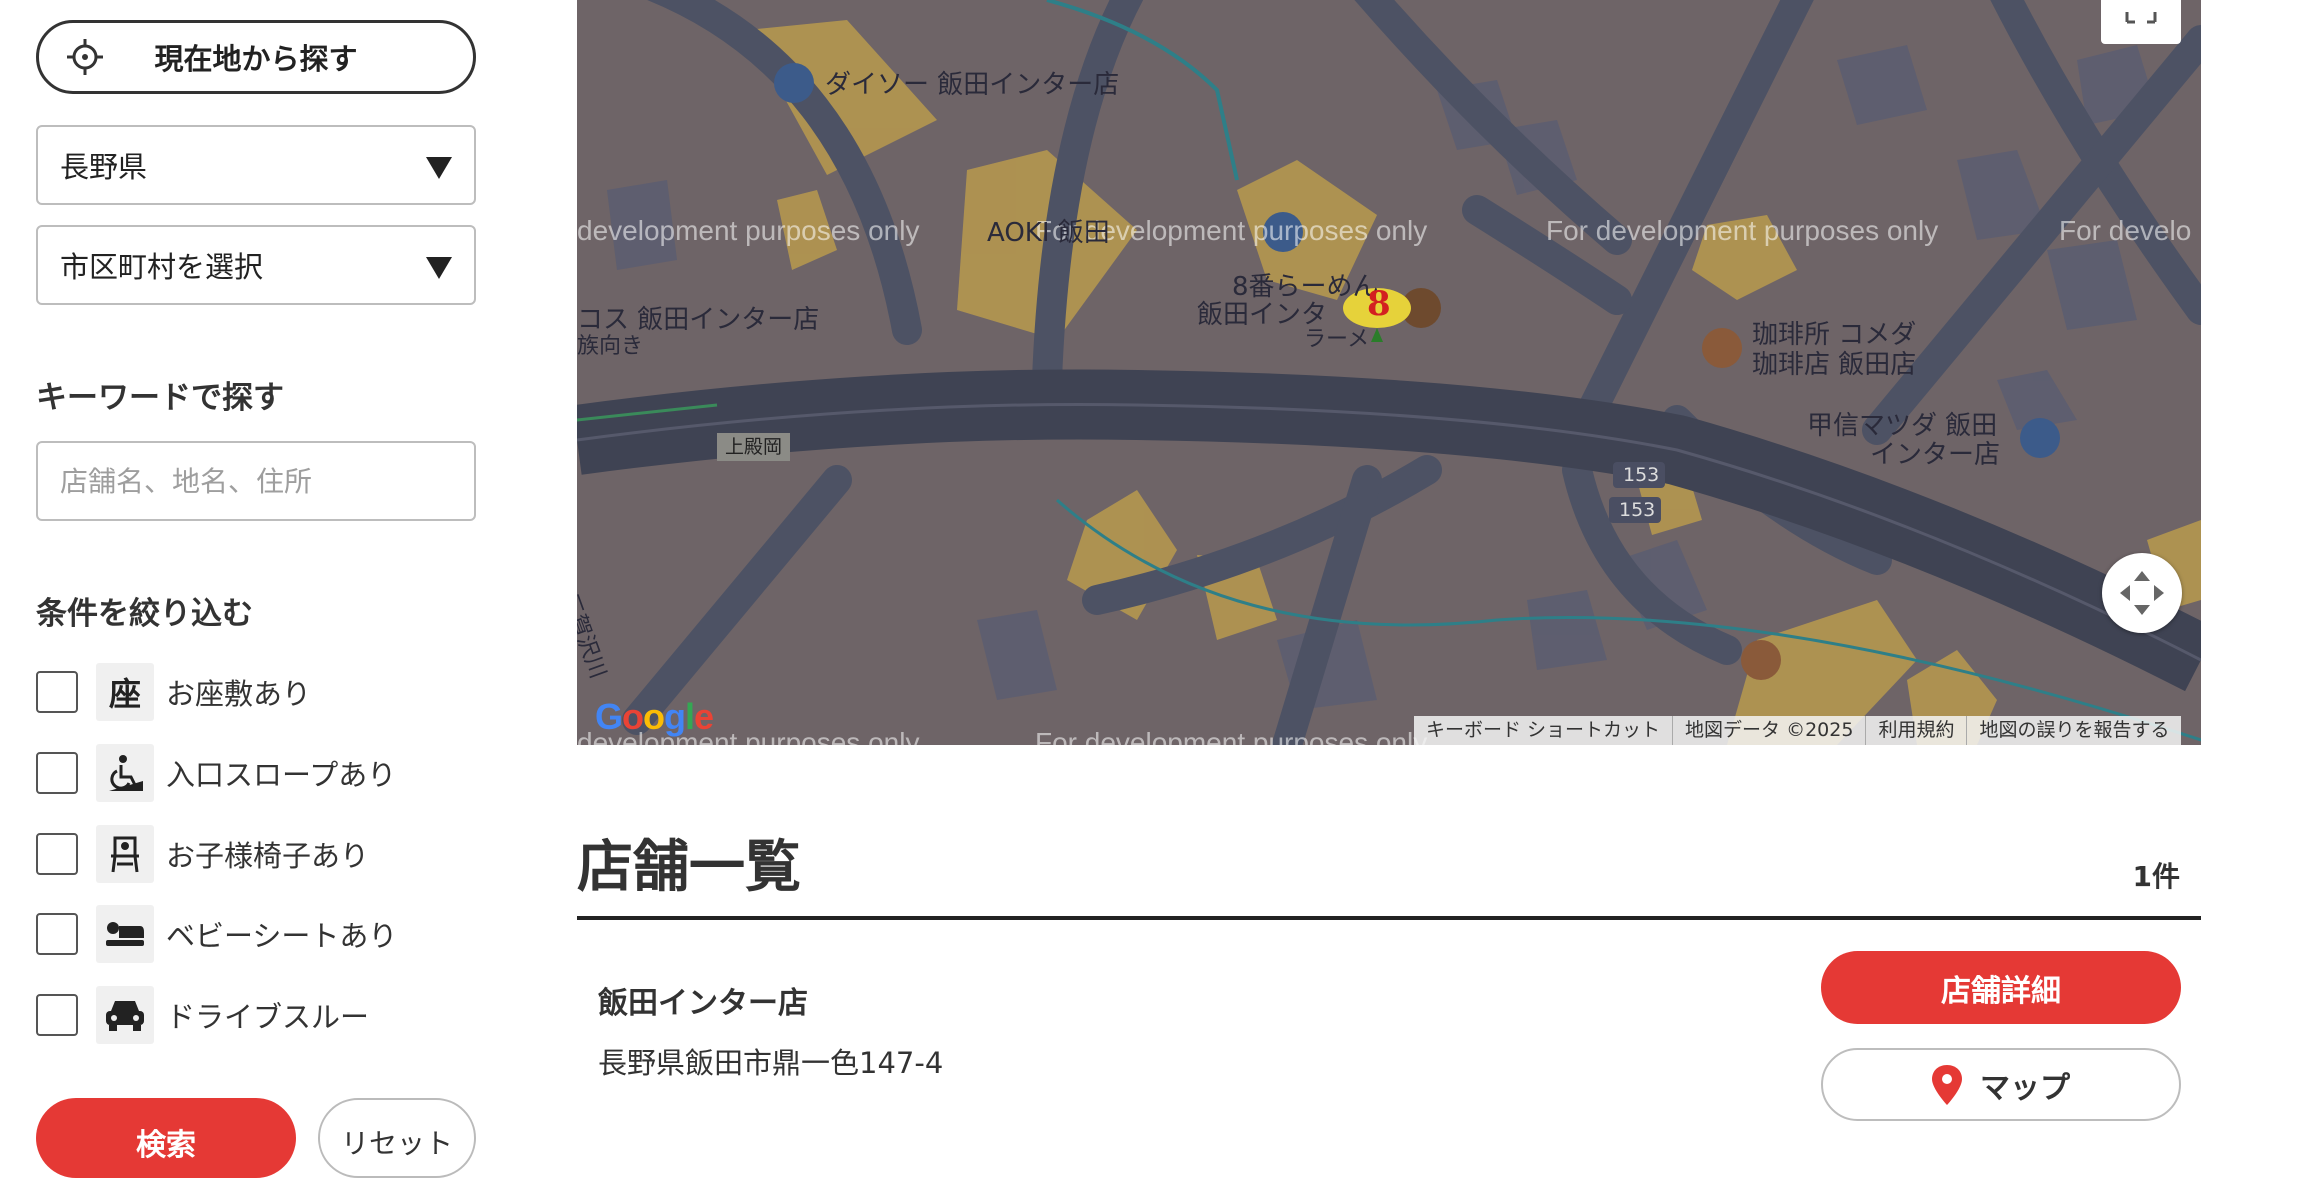 This screenshot has height=1178, width=2299. I want to click on crosshair-icon, so click(85, 57).